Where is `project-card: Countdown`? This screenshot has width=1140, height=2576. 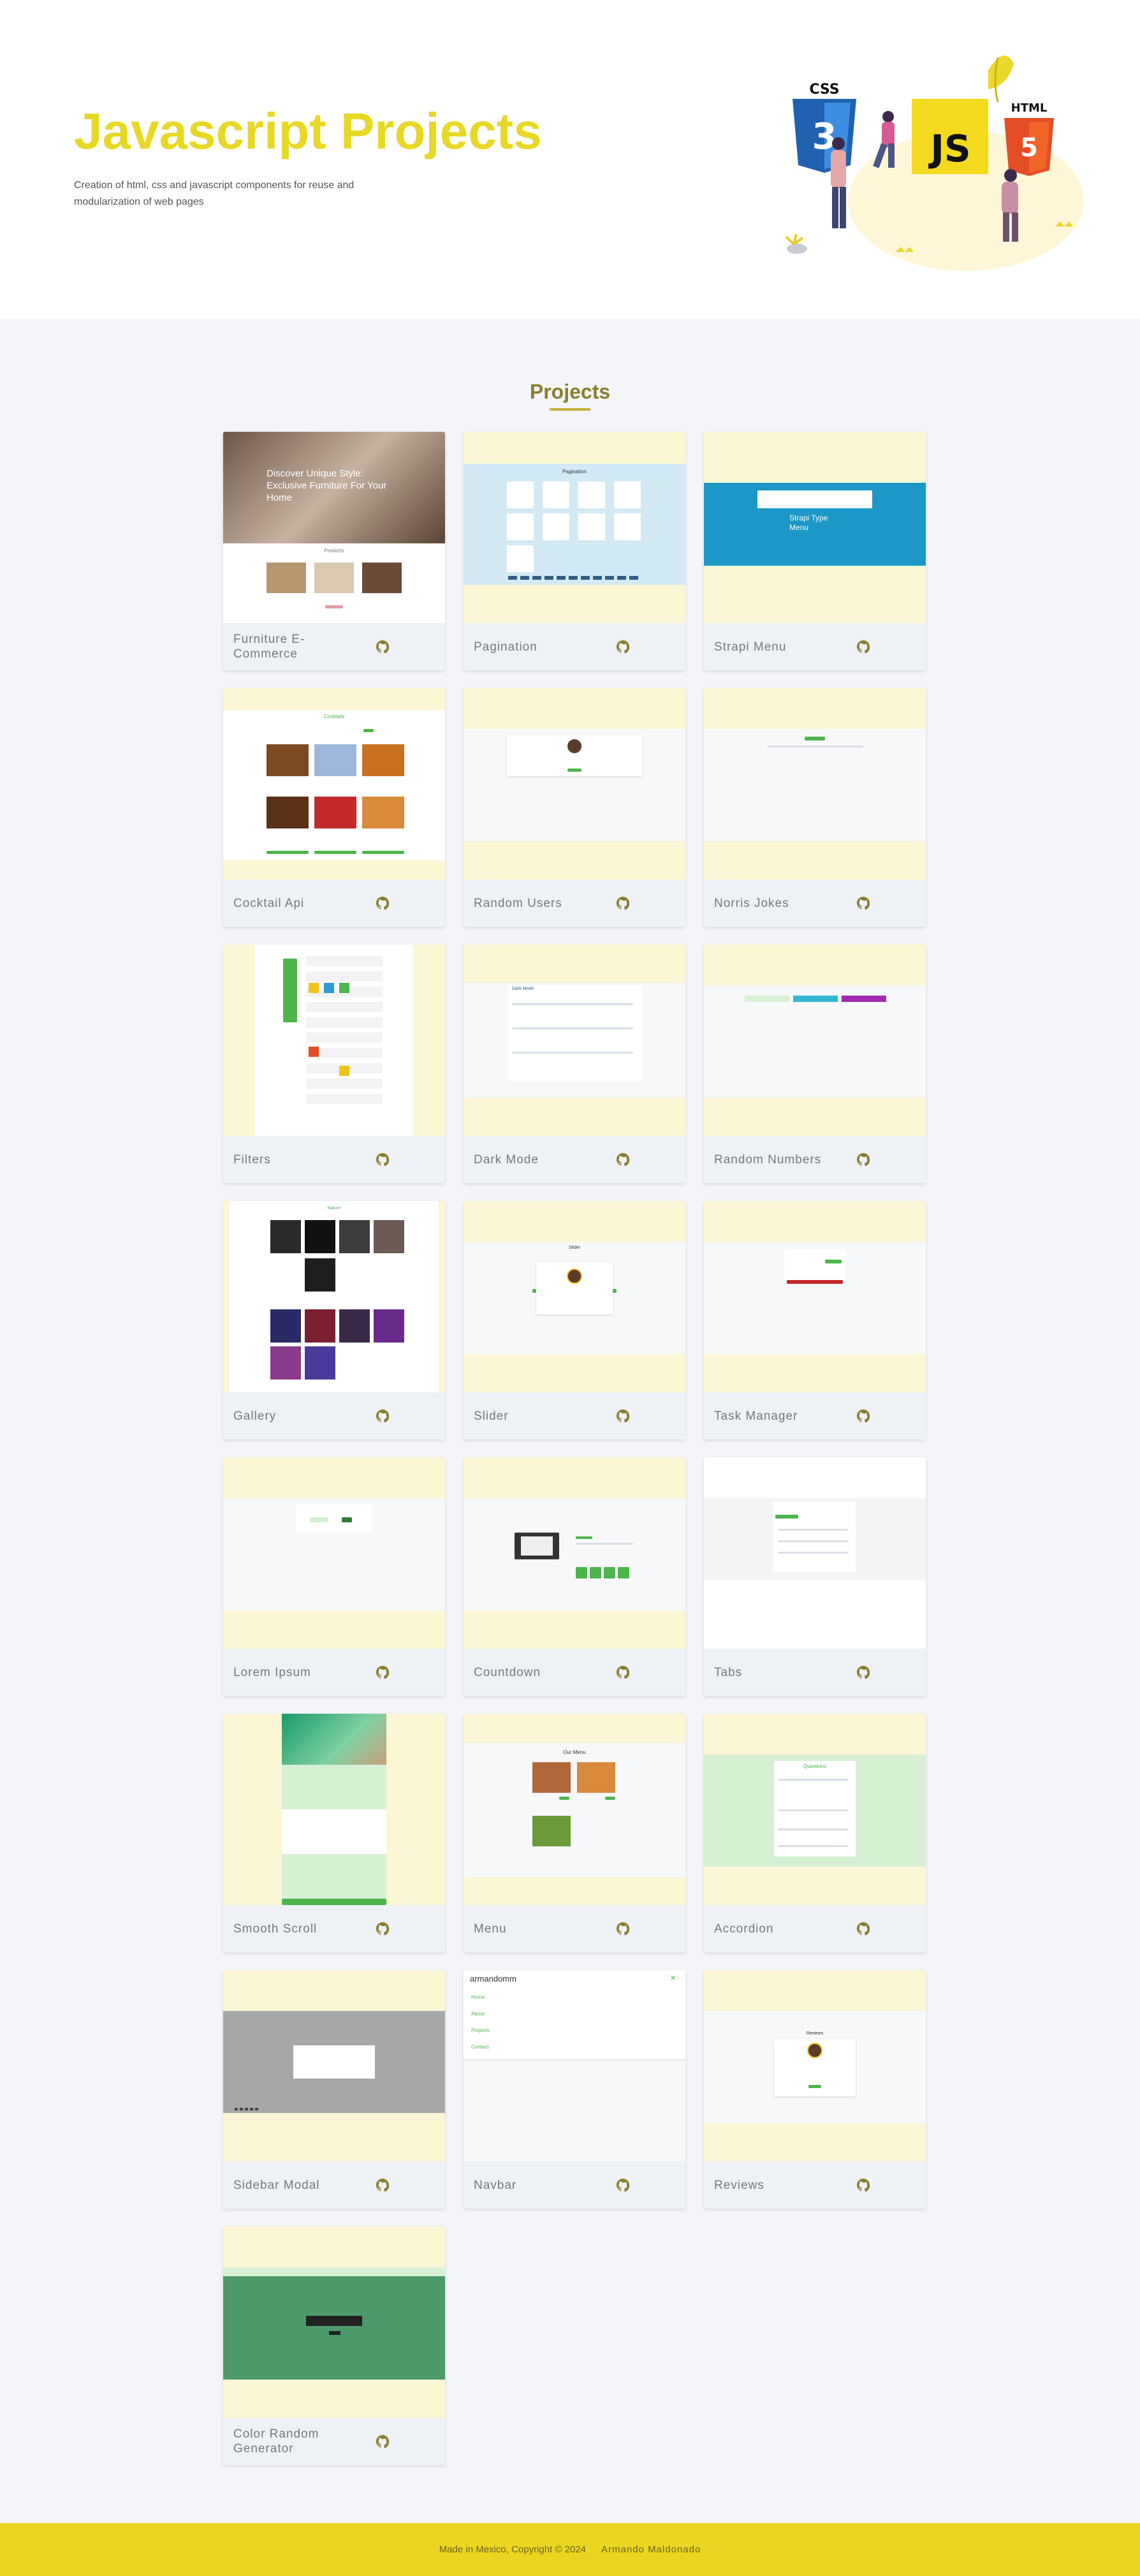
project-card: Countdown is located at coordinates (574, 1576).